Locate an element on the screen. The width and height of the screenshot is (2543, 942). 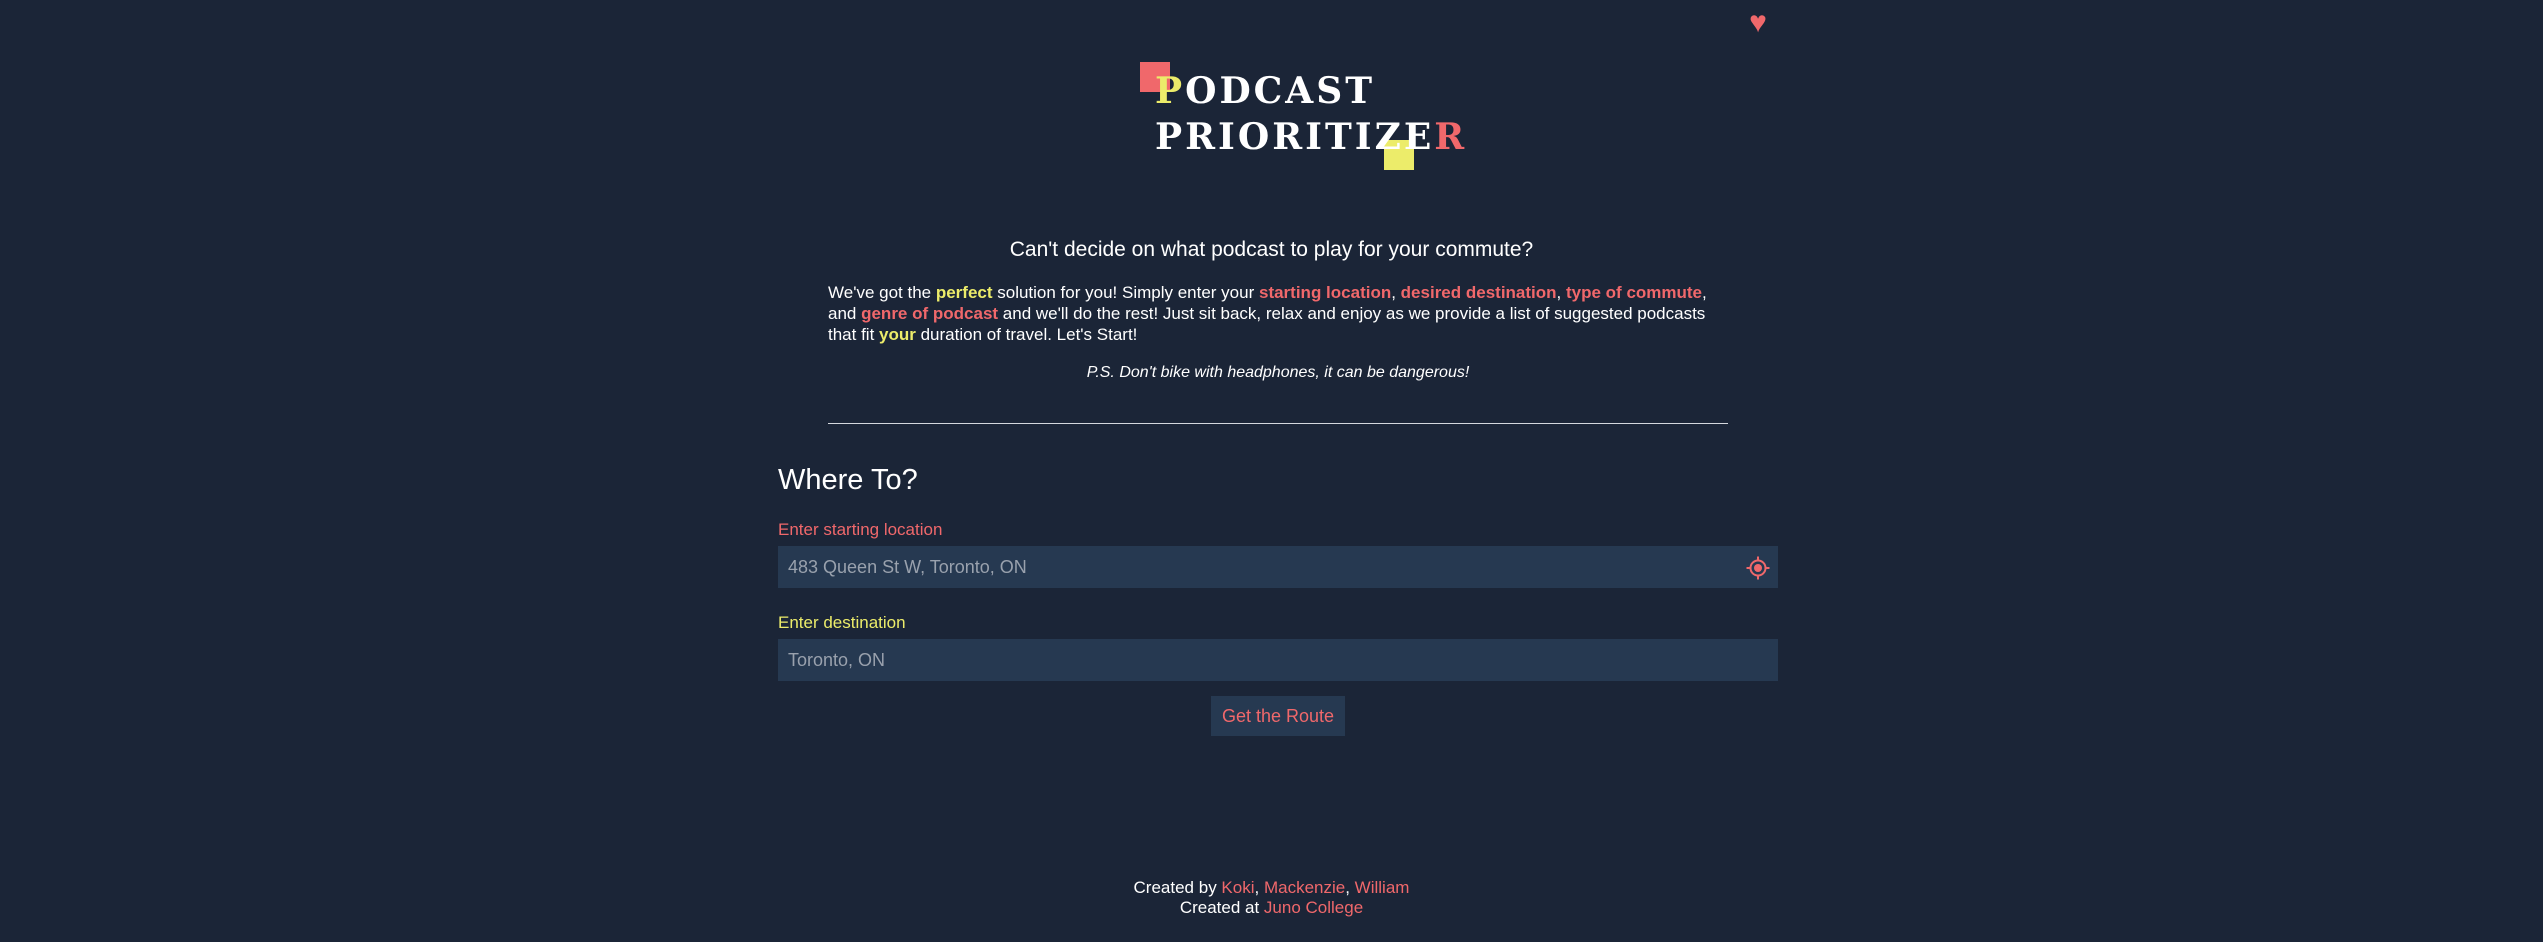
logo-final-letter: R is located at coordinates (1451, 137).